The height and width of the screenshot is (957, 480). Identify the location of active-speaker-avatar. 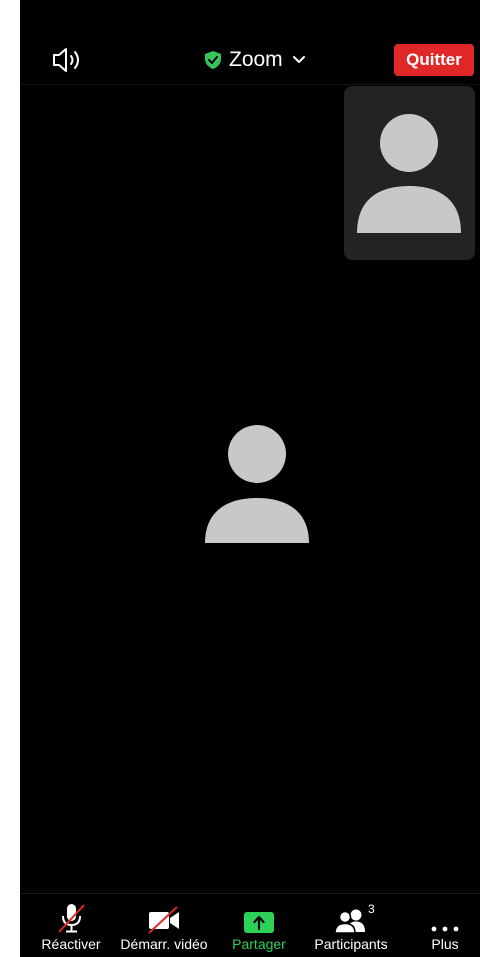
(257, 486).